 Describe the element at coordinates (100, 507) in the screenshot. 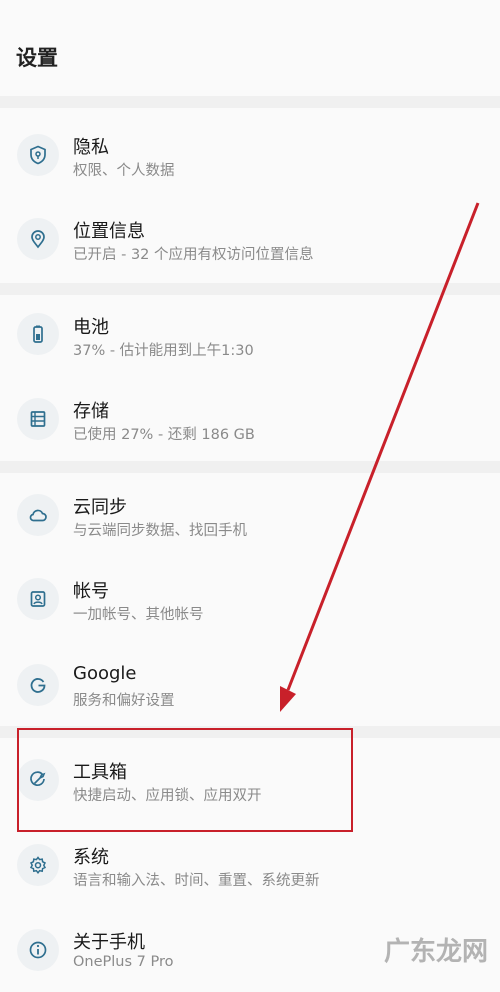

I see `item-label: 云同步` at that location.